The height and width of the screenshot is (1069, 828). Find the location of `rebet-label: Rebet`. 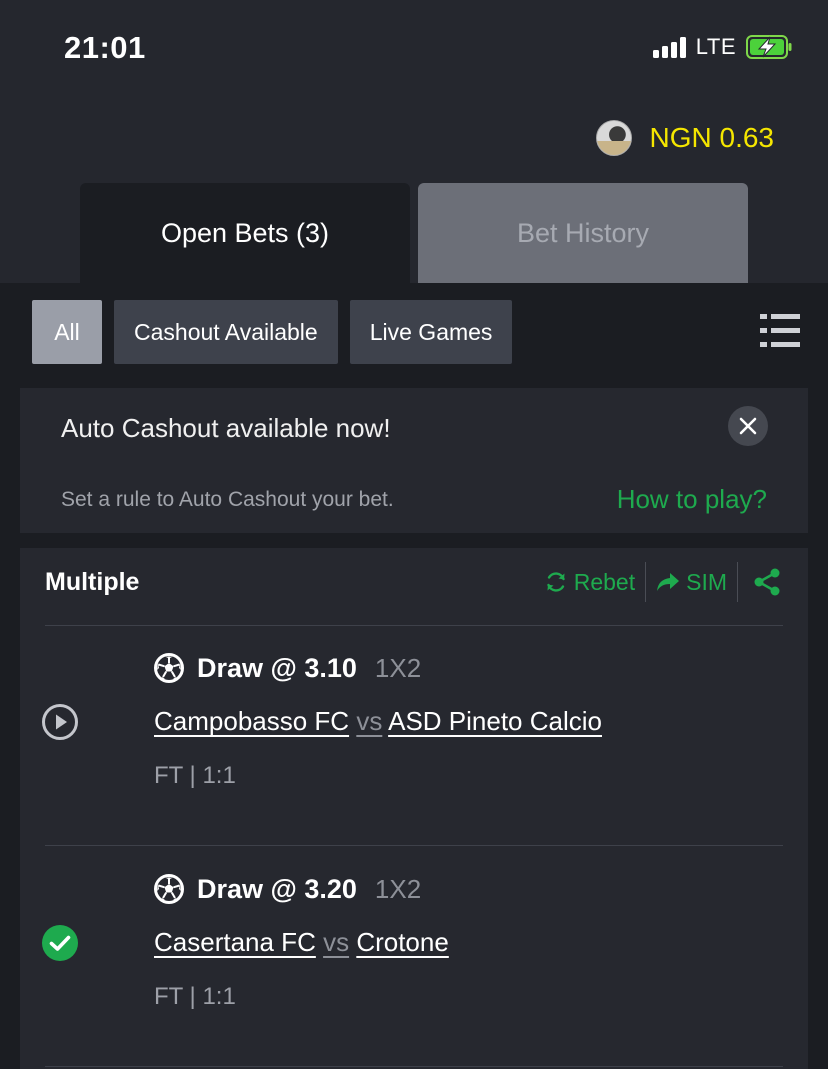

rebet-label: Rebet is located at coordinates (604, 581).